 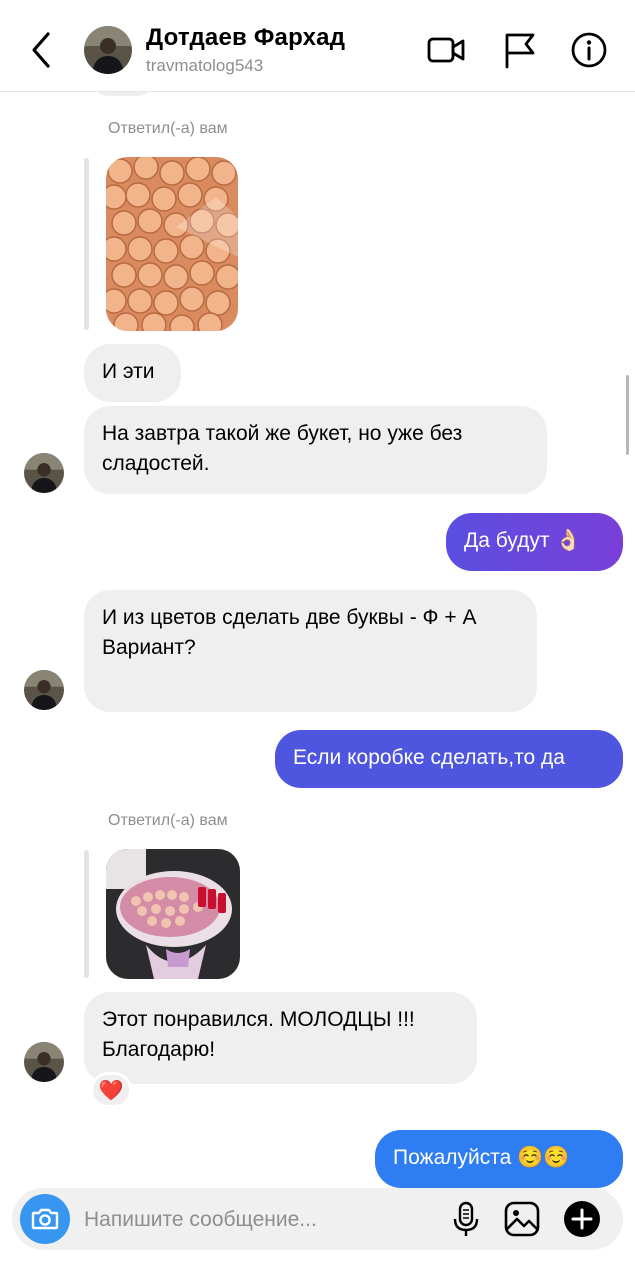 What do you see at coordinates (132, 373) in the screenshot?
I see `message-incoming: И эти` at bounding box center [132, 373].